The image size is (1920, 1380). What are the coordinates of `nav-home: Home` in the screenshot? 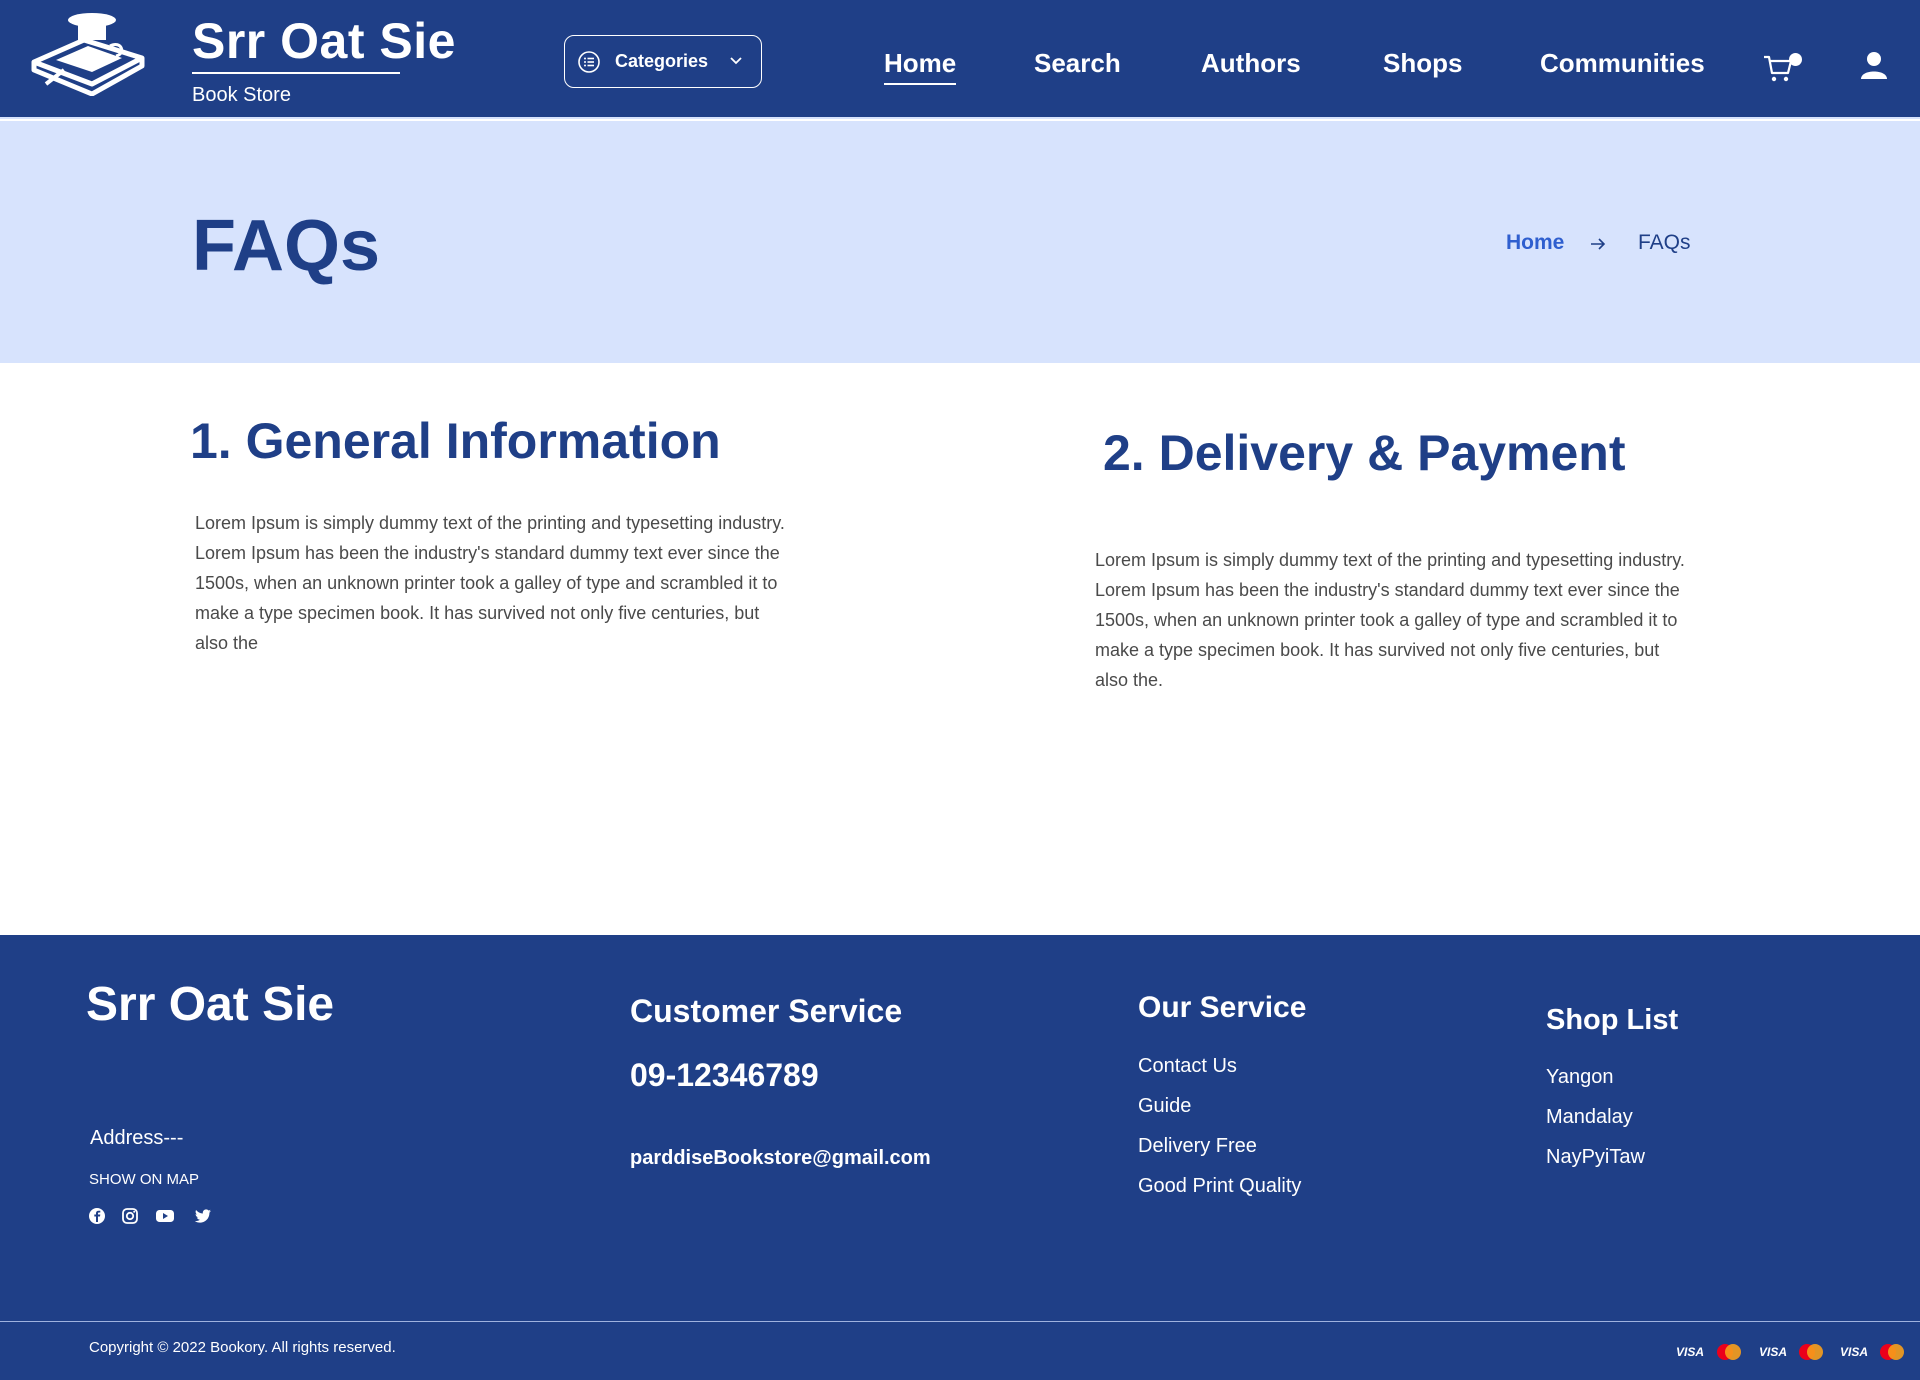 It's located at (920, 66).